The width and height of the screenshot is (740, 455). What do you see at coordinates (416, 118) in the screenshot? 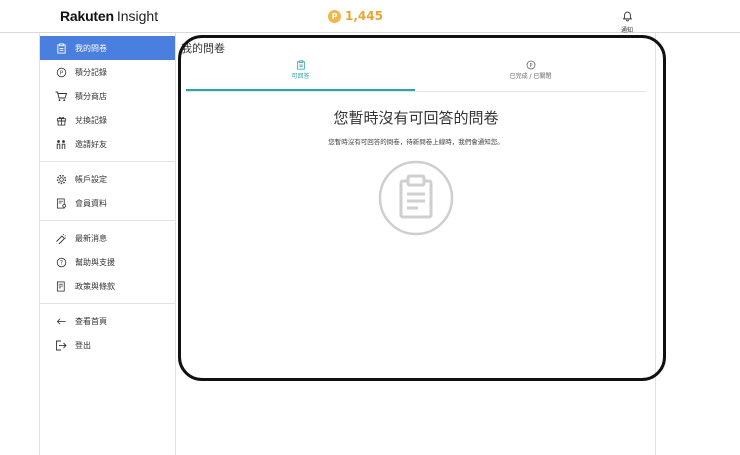
I see `empty-state-title: 您暫時沒有可回答的問卷` at bounding box center [416, 118].